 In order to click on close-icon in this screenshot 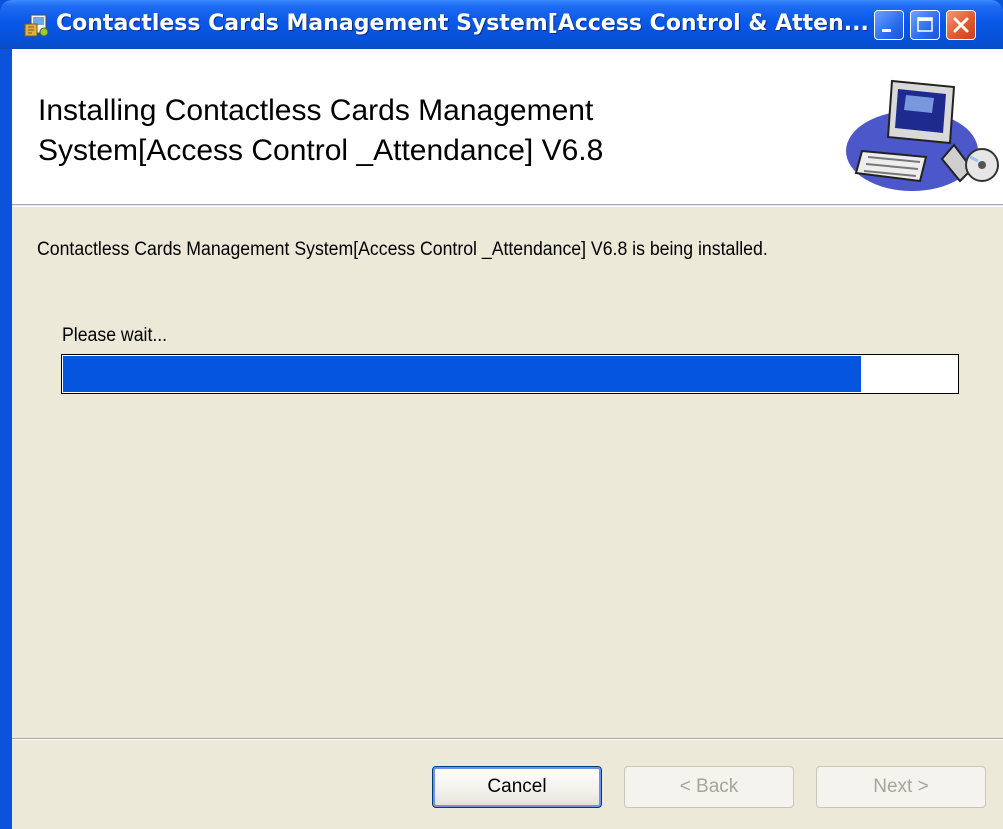, I will do `click(961, 25)`.